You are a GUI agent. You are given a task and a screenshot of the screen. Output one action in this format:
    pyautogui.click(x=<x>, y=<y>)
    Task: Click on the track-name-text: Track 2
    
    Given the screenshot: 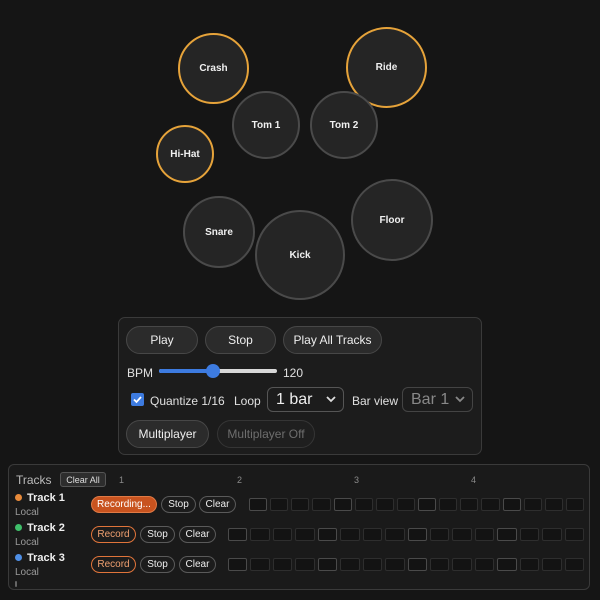 What is the action you would take?
    pyautogui.click(x=46, y=528)
    